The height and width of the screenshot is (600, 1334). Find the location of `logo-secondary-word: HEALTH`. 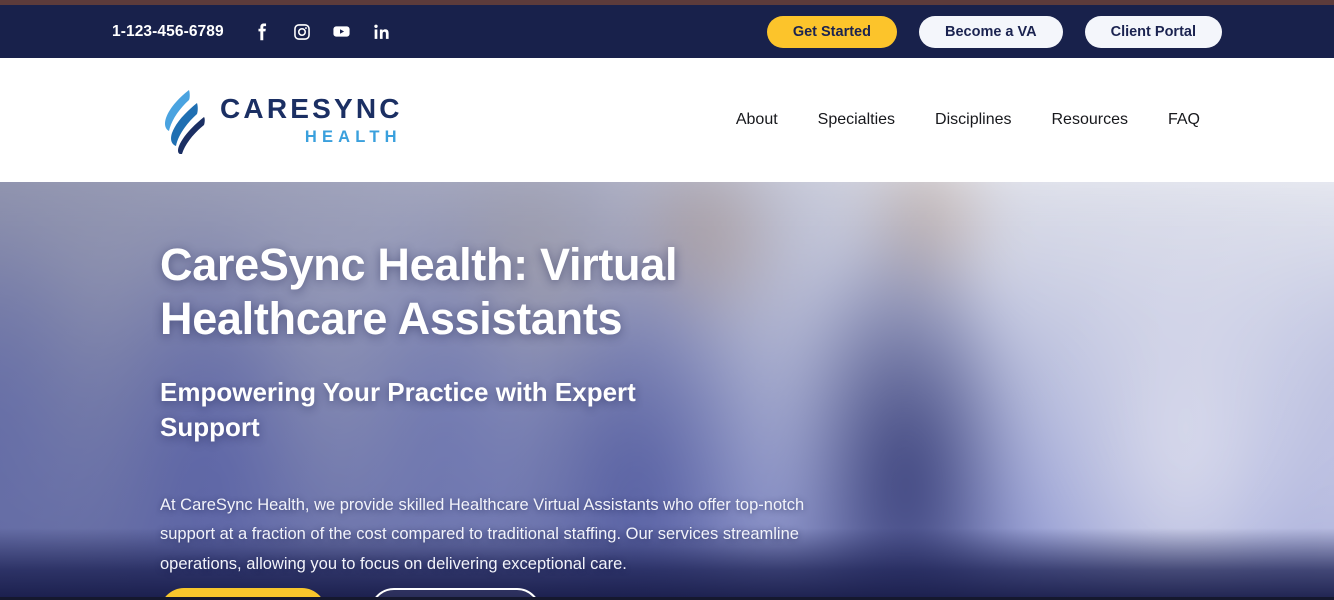

logo-secondary-word: HEALTH is located at coordinates (353, 136).